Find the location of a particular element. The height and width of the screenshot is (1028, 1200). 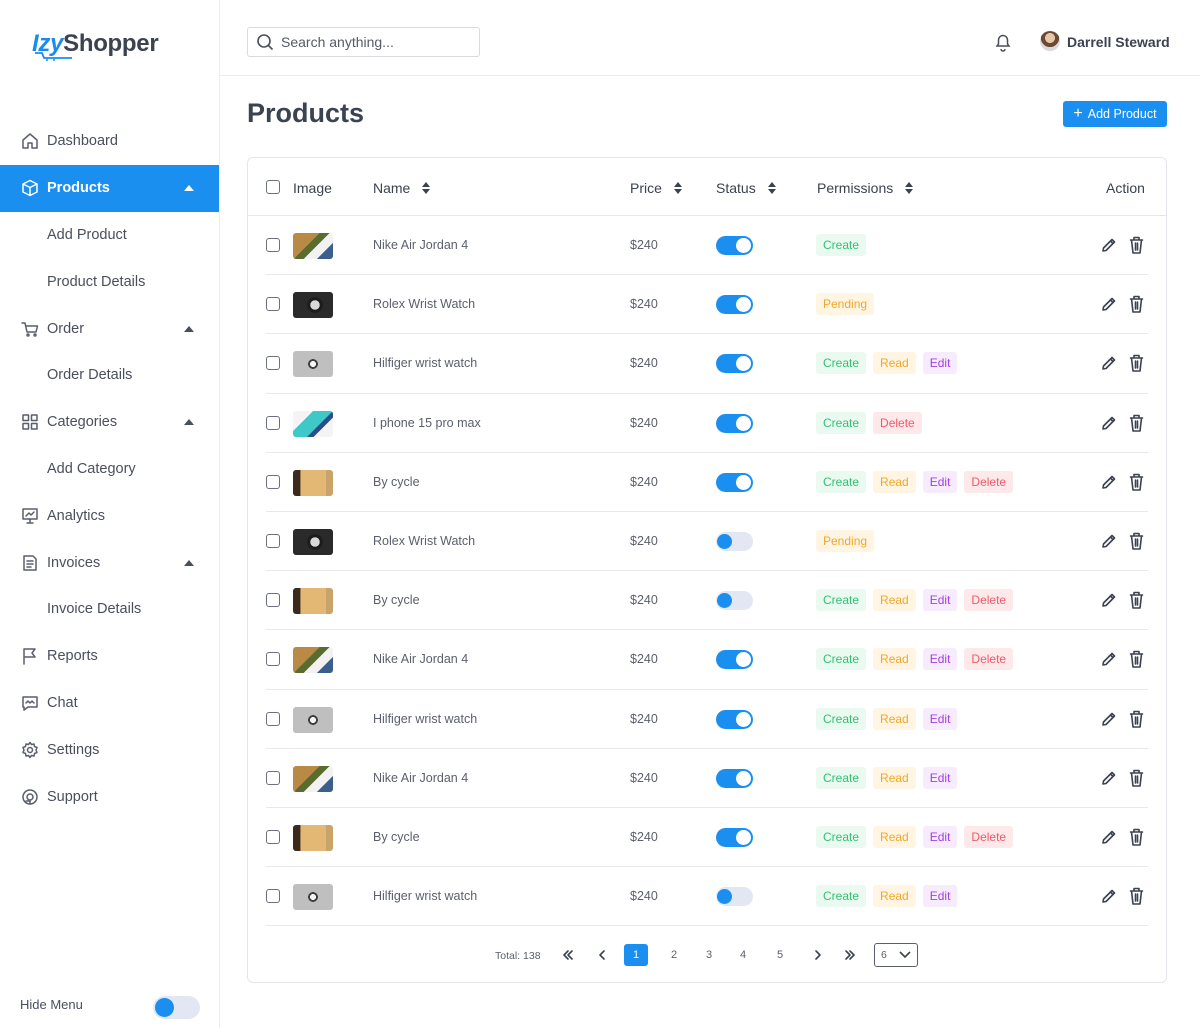

column-header-status: Status is located at coordinates (746, 188).